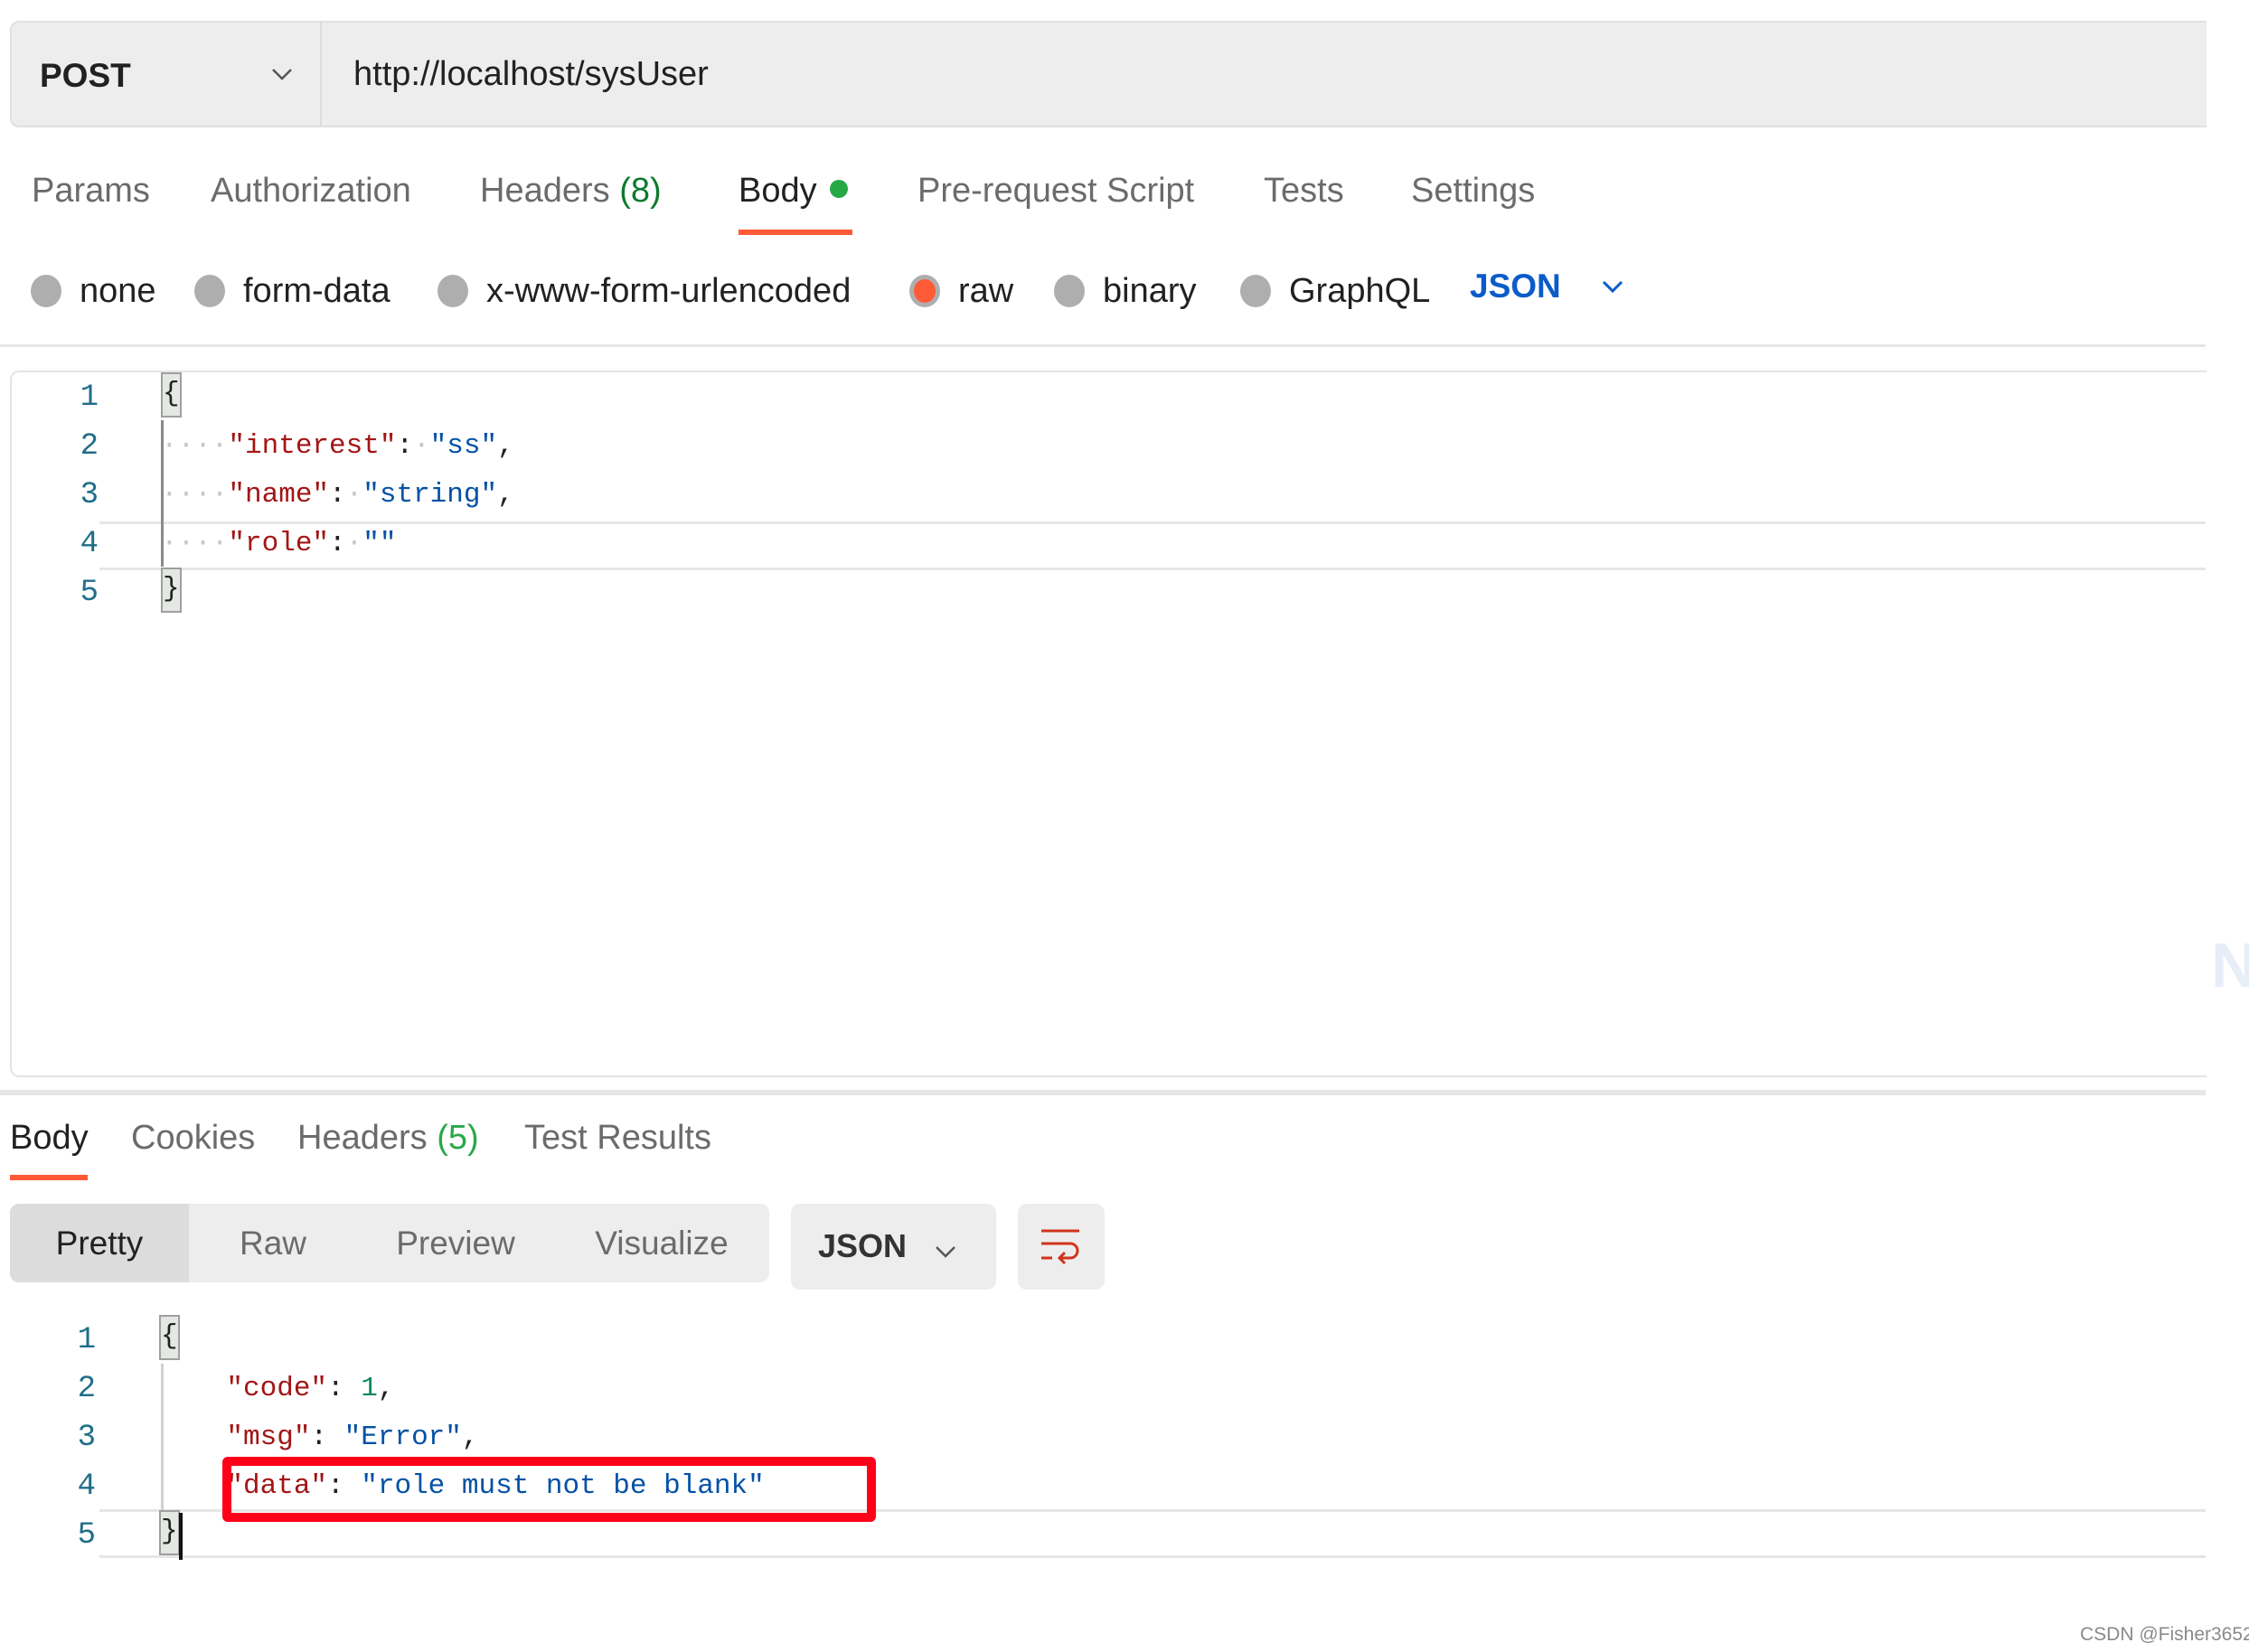  I want to click on tab-pre-request-script: Pre-request Script, so click(1056, 191).